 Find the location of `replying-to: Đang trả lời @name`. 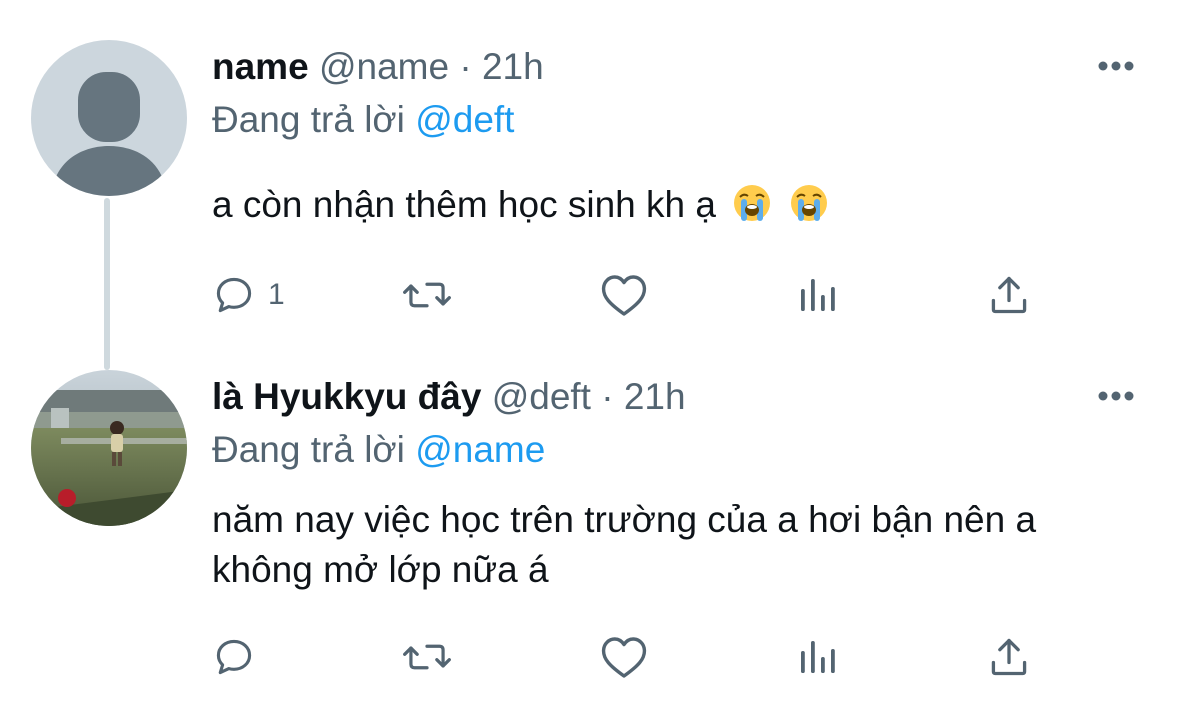

replying-to: Đang trả lời @name is located at coordinates (378, 450).